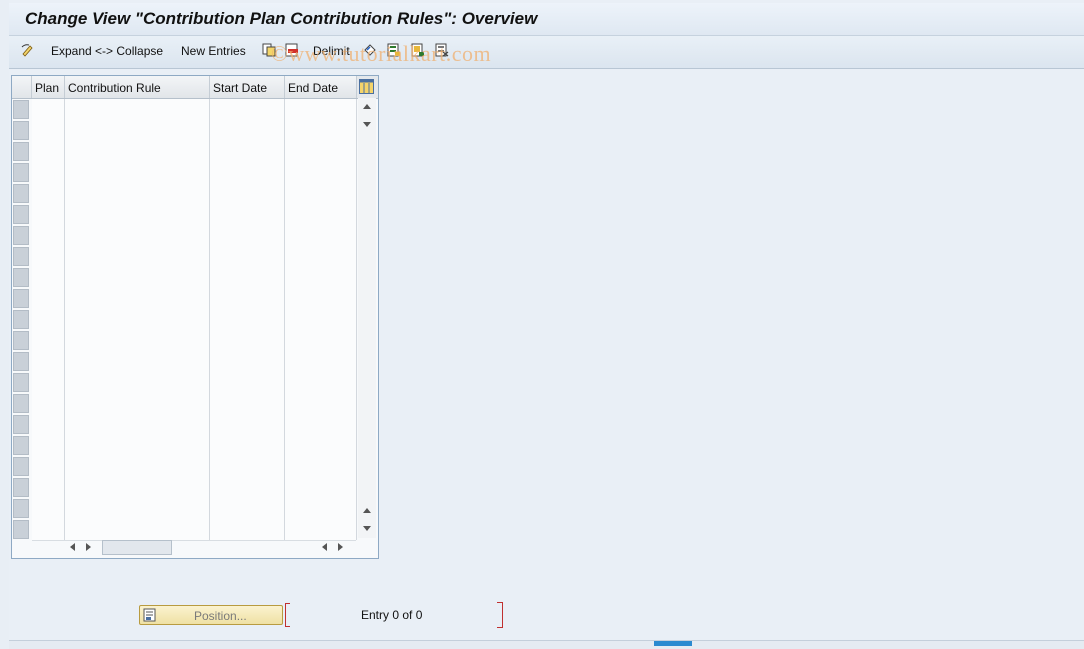  What do you see at coordinates (137, 87) in the screenshot?
I see `column-header-contribution-rule: Contribution Rule` at bounding box center [137, 87].